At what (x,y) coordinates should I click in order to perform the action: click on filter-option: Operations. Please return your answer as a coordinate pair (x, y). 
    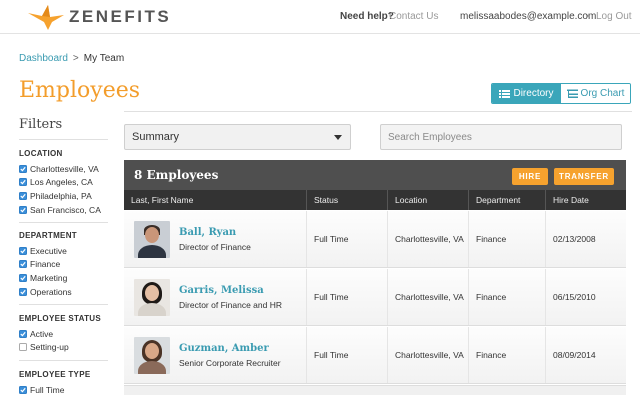
    Looking at the image, I should click on (66, 292).